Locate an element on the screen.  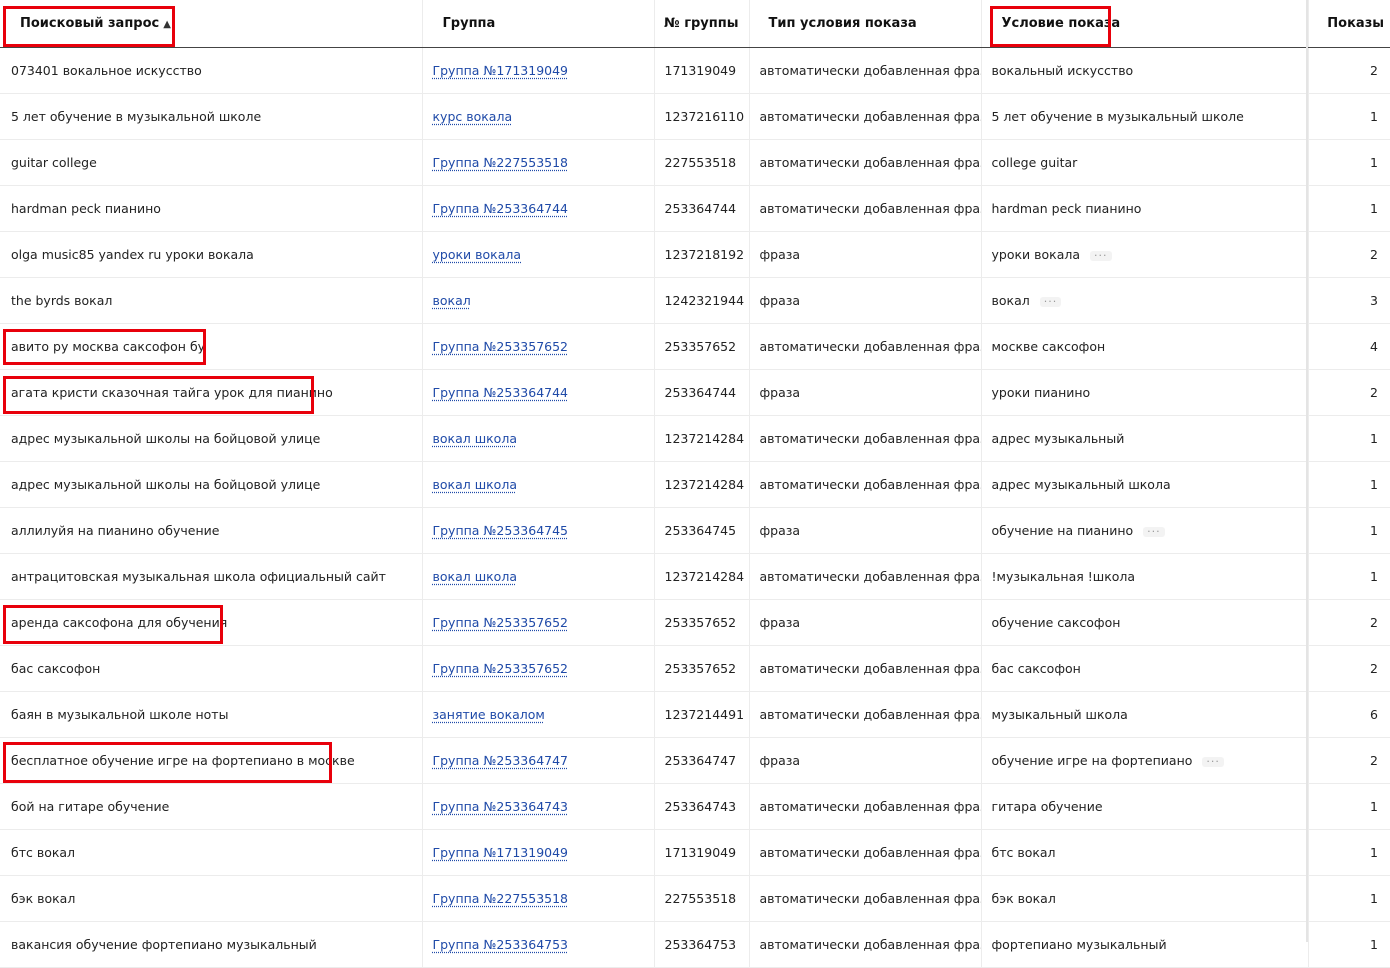
group-number-cell: 171319049 is located at coordinates (702, 70).